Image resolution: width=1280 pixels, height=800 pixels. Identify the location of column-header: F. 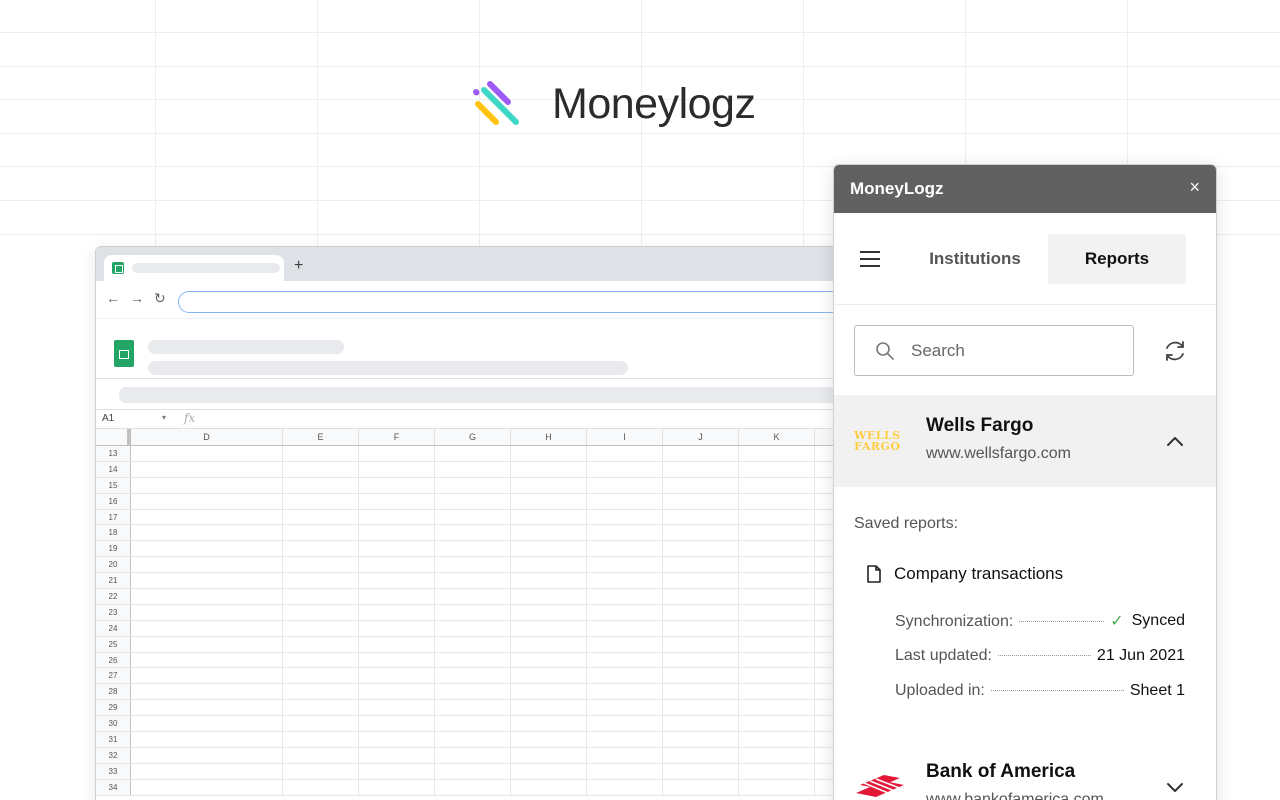
(397, 437).